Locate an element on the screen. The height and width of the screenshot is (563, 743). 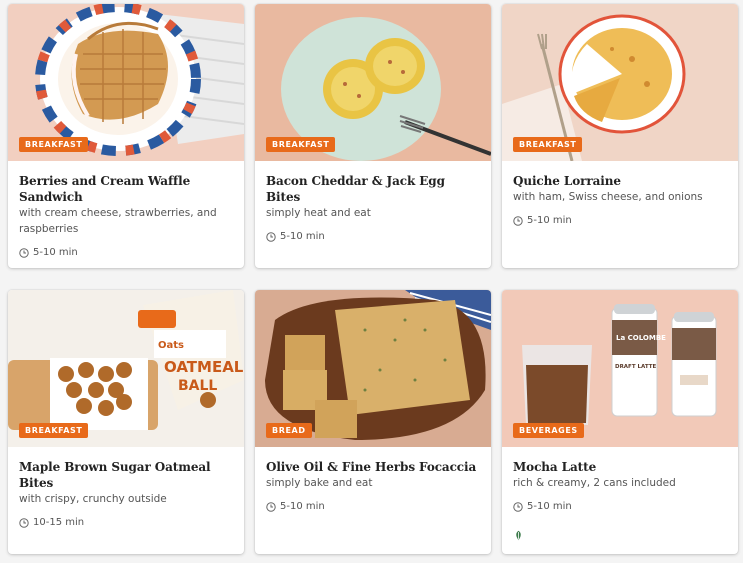
leaf-icon is located at coordinates (518, 535).